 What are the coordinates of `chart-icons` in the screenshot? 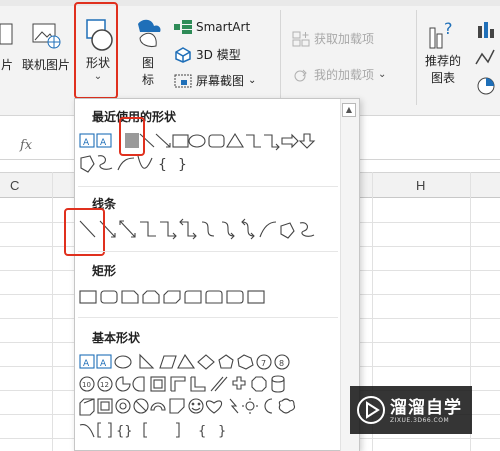 It's located at (485, 58).